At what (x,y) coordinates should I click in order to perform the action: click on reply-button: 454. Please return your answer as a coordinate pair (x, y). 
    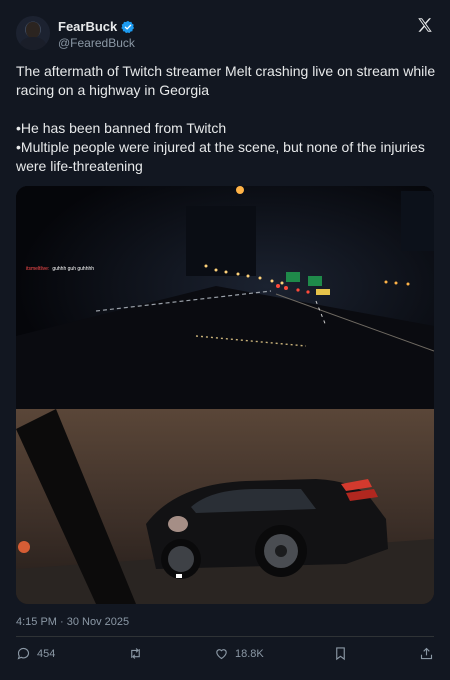
    Looking at the image, I should click on (35, 653).